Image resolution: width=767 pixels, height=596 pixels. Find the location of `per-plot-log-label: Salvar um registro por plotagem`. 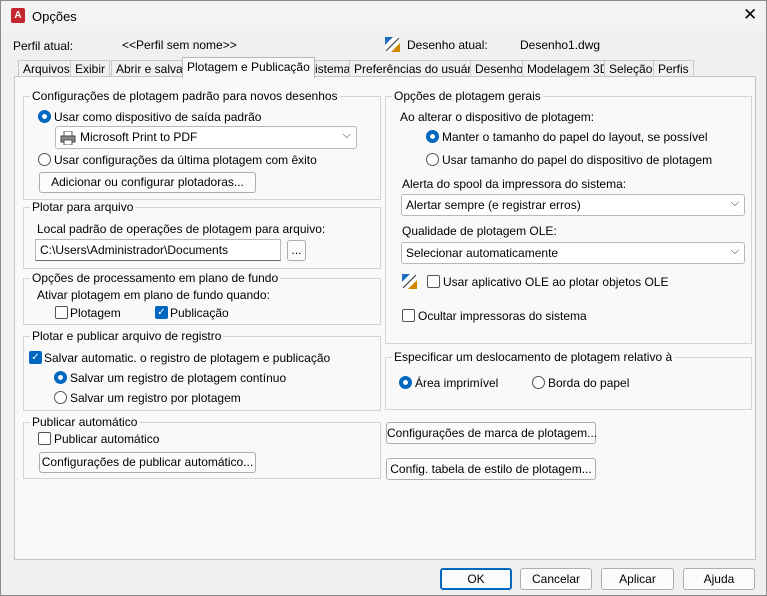

per-plot-log-label: Salvar um registro por plotagem is located at coordinates (155, 398).